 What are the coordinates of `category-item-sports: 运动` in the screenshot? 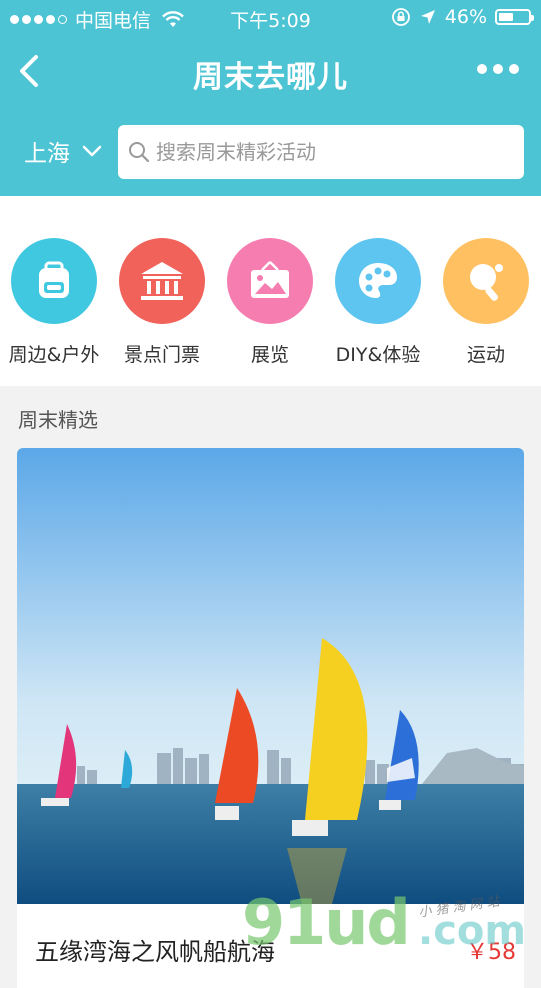 It's located at (486, 302).